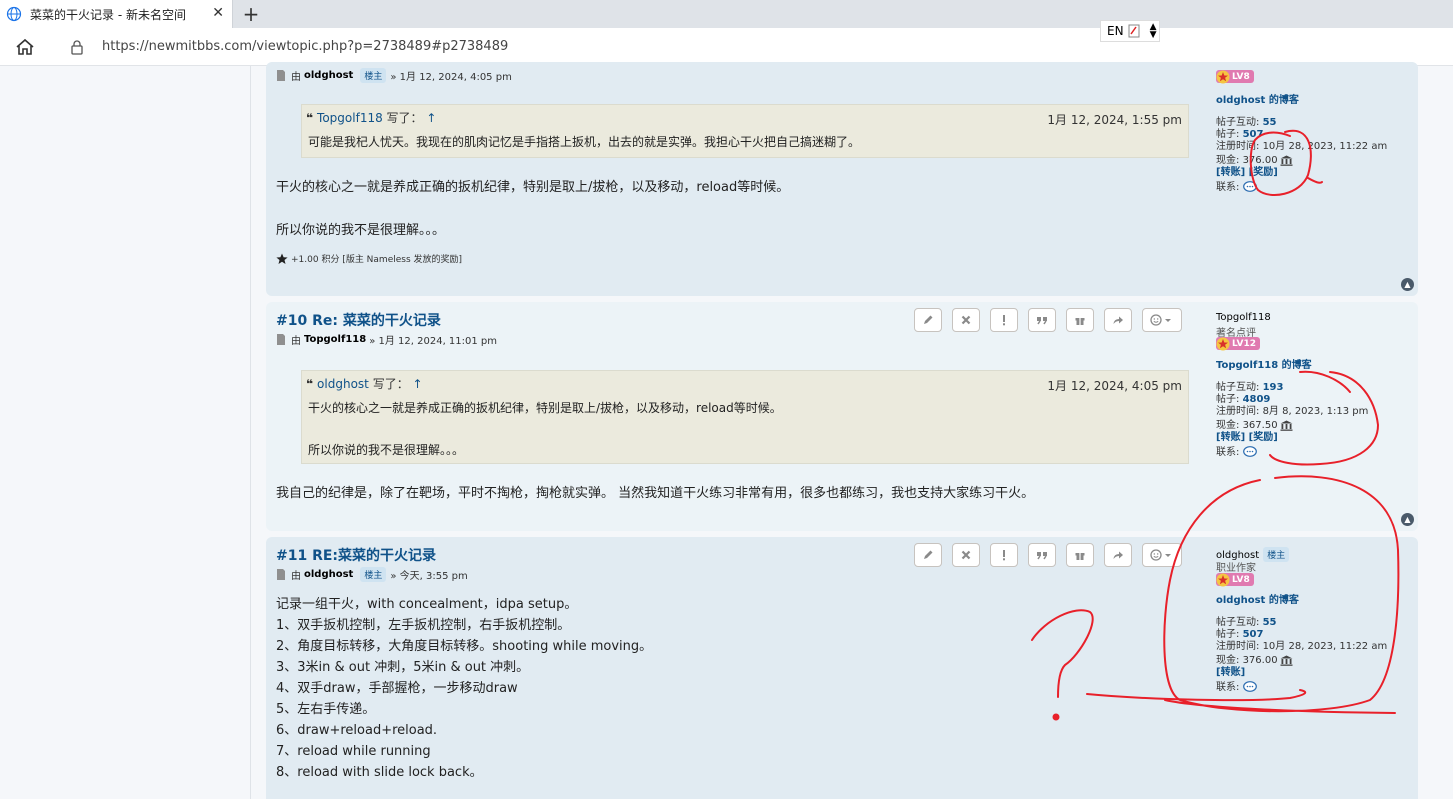 This screenshot has width=1453, height=799. Describe the element at coordinates (282, 258) in the screenshot. I see `star-icon` at that location.